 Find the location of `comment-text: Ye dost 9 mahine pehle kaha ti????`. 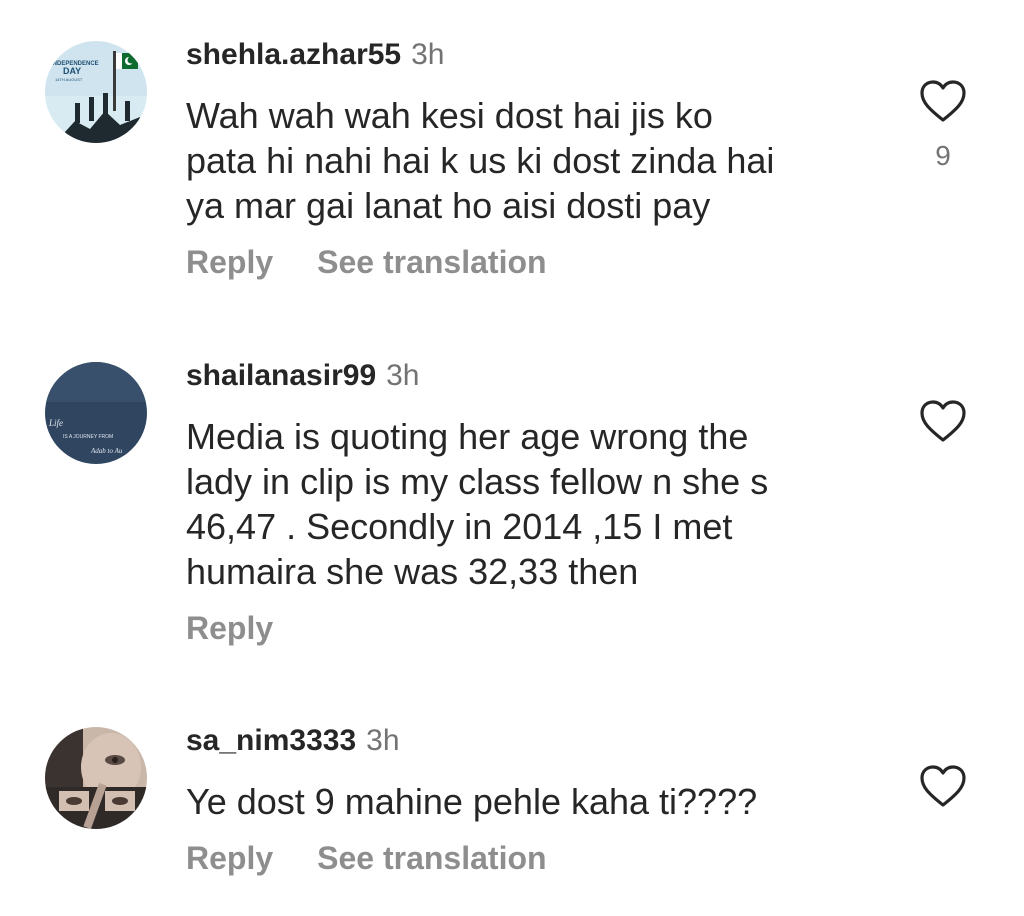

comment-text: Ye dost 9 mahine pehle kaha ti???? is located at coordinates (536, 801).